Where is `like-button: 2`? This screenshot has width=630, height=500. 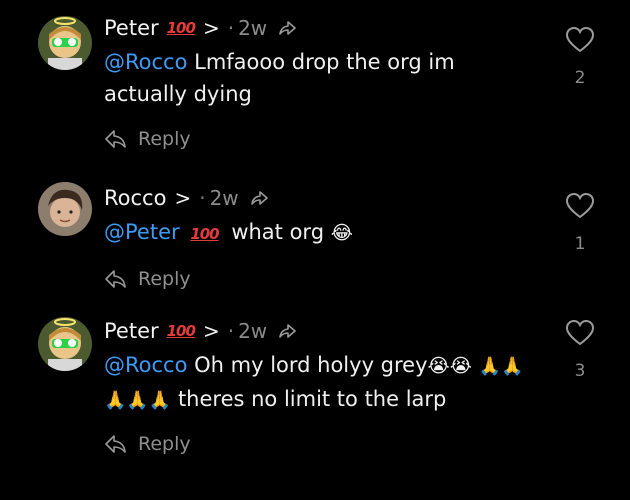
like-button: 2 is located at coordinates (580, 57).